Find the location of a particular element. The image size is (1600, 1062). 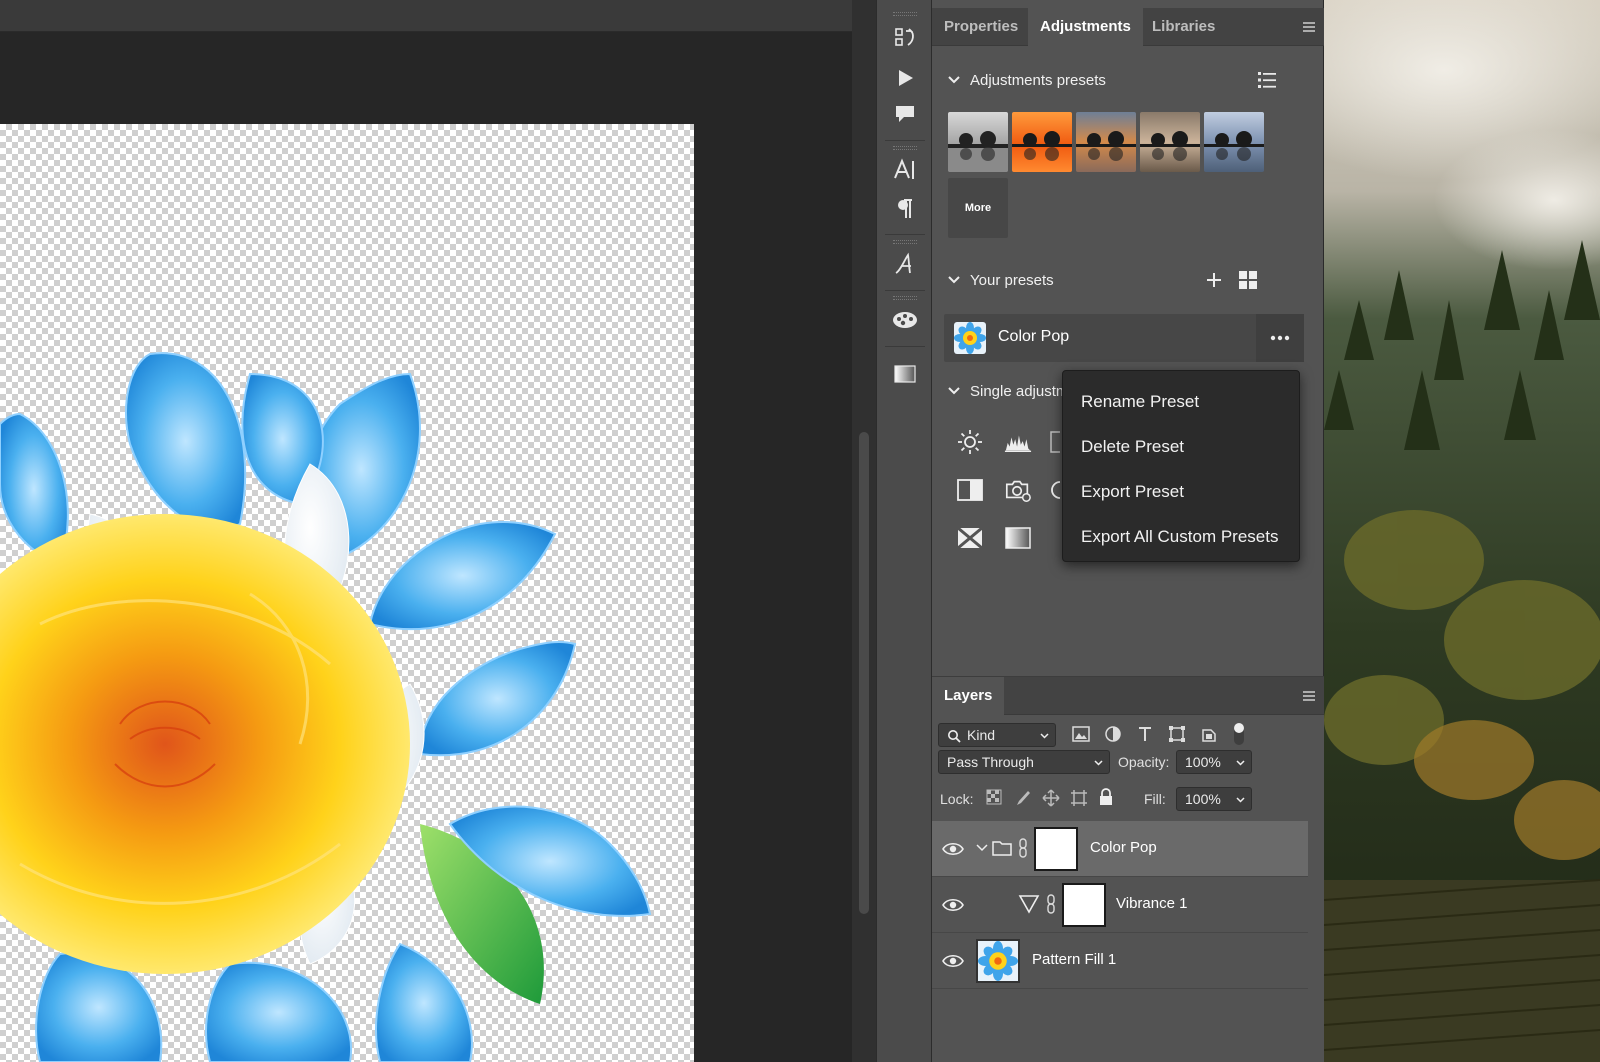

adjustments-presets-header: Adjustments presets is located at coordinates (1026, 80).